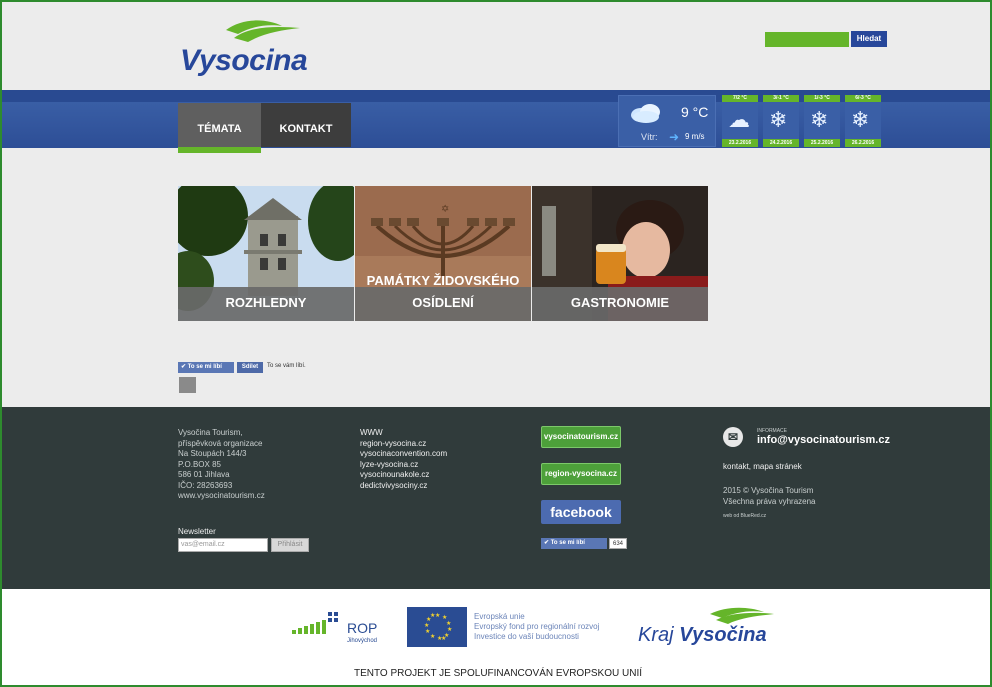 The image size is (992, 687). Describe the element at coordinates (290, 545) in the screenshot. I see `newsletter-subscribe-button: Přihlásit` at that location.